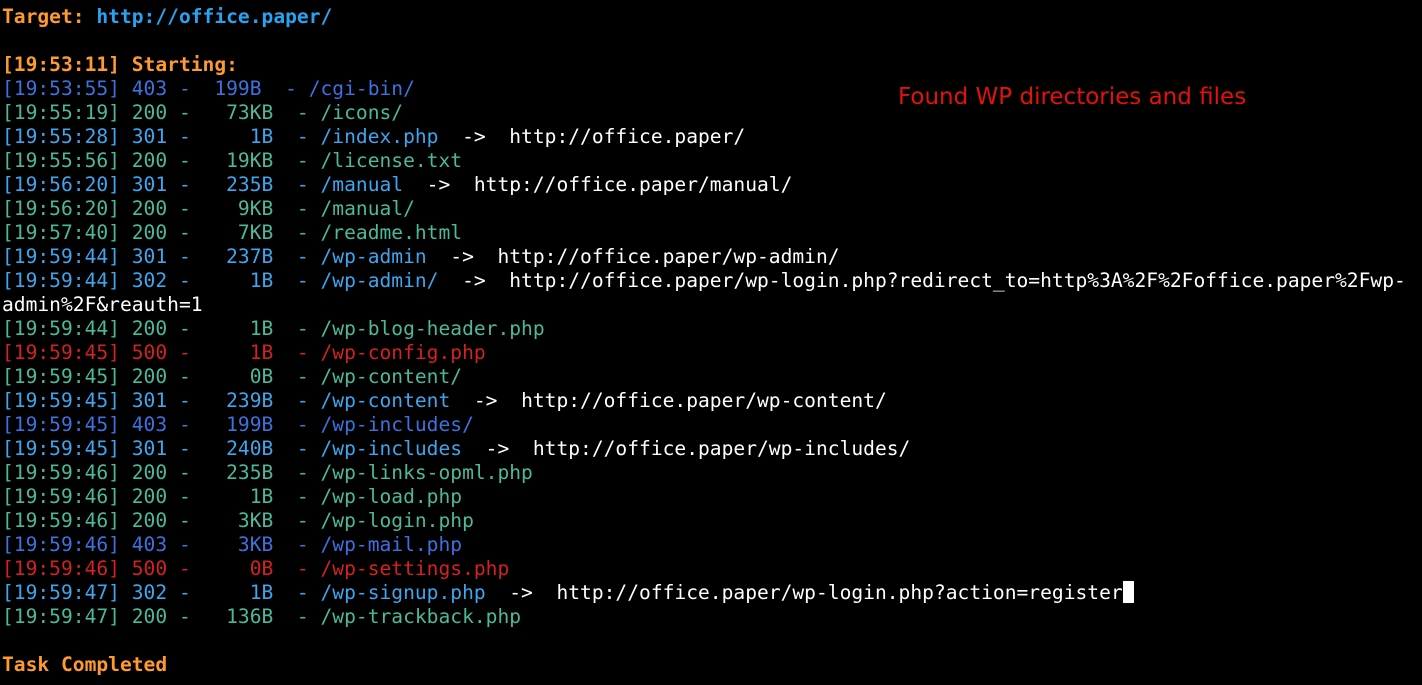 Image resolution: width=1422 pixels, height=685 pixels. Describe the element at coordinates (432, 328) in the screenshot. I see `result-path: /wp-blog-header.php` at that location.